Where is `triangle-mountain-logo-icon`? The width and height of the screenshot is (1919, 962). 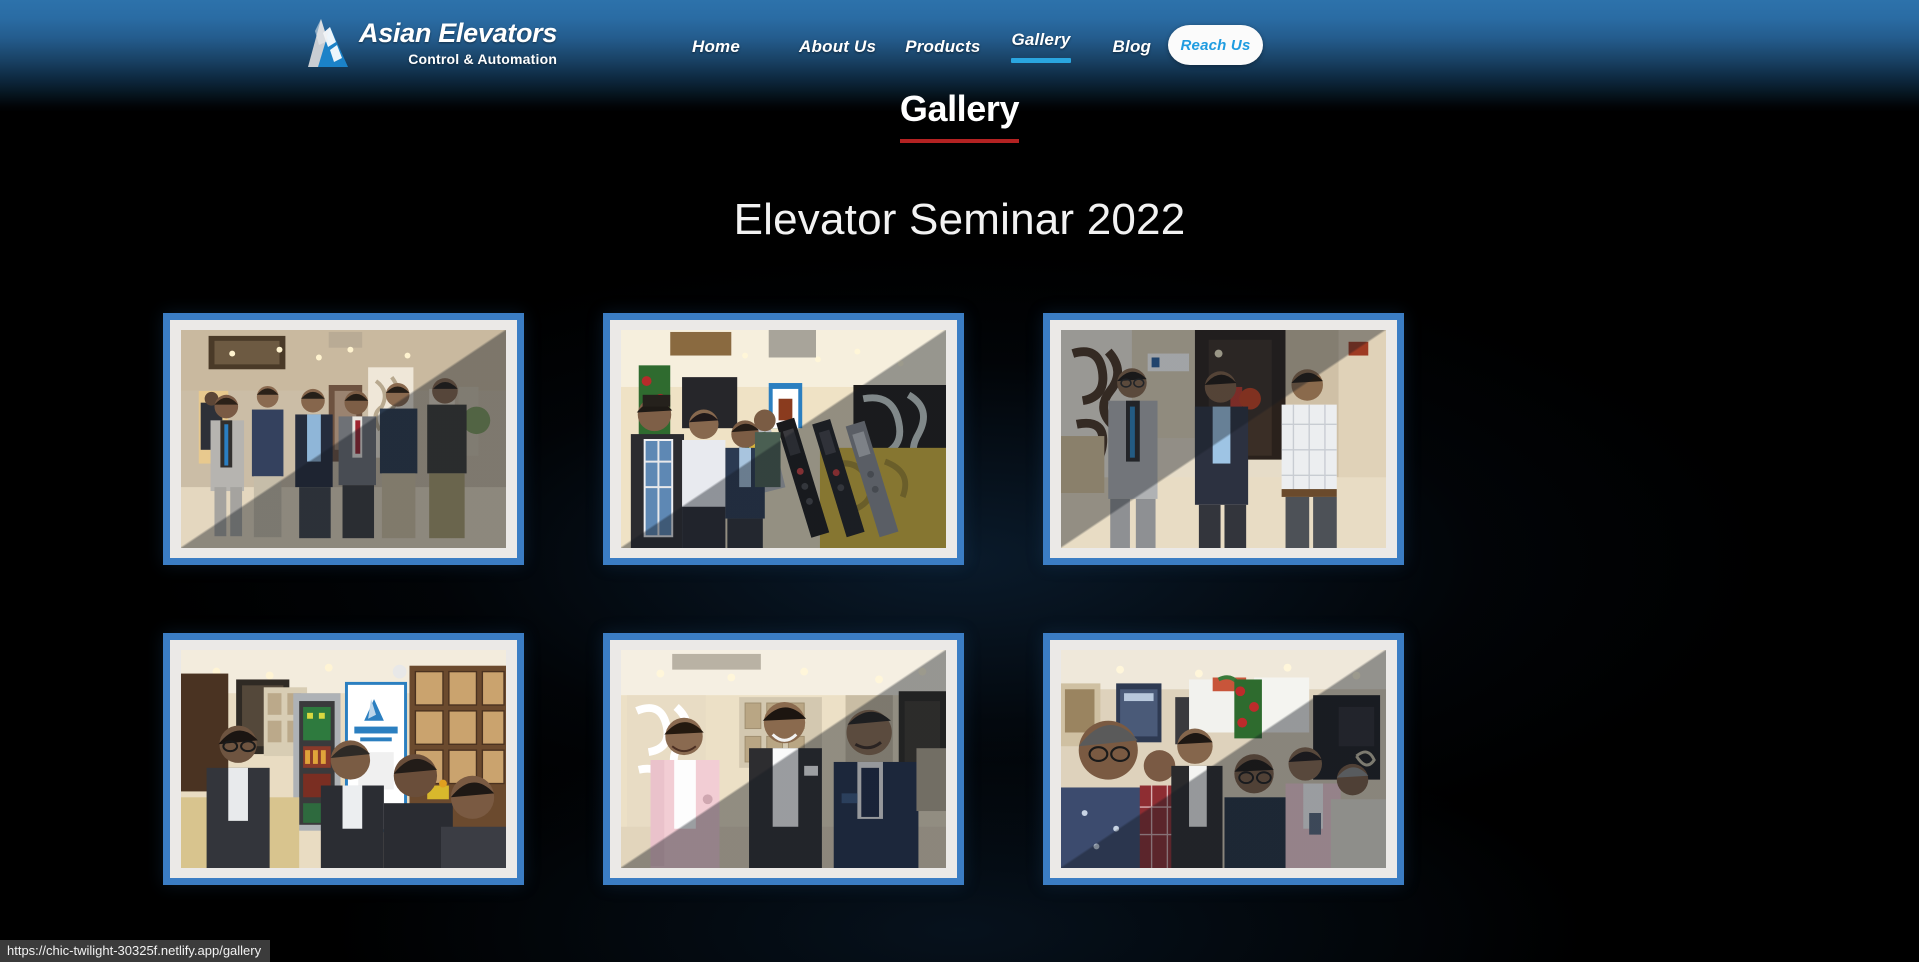 triangle-mountain-logo-icon is located at coordinates (328, 43).